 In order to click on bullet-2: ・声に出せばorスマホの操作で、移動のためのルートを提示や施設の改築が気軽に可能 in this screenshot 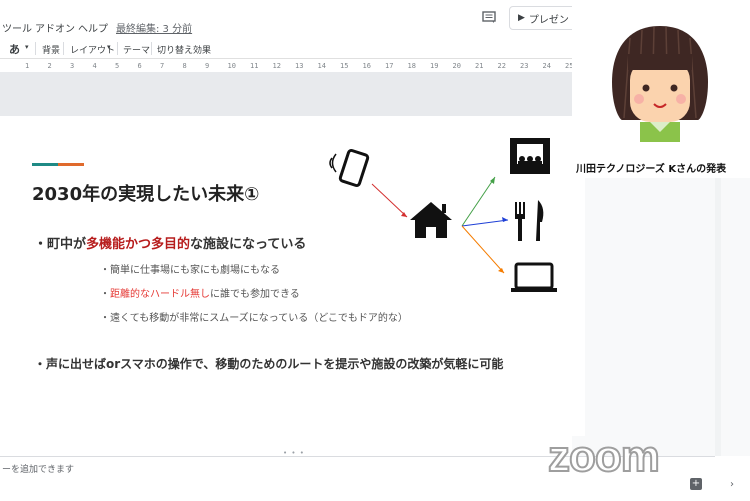, I will do `click(269, 364)`.